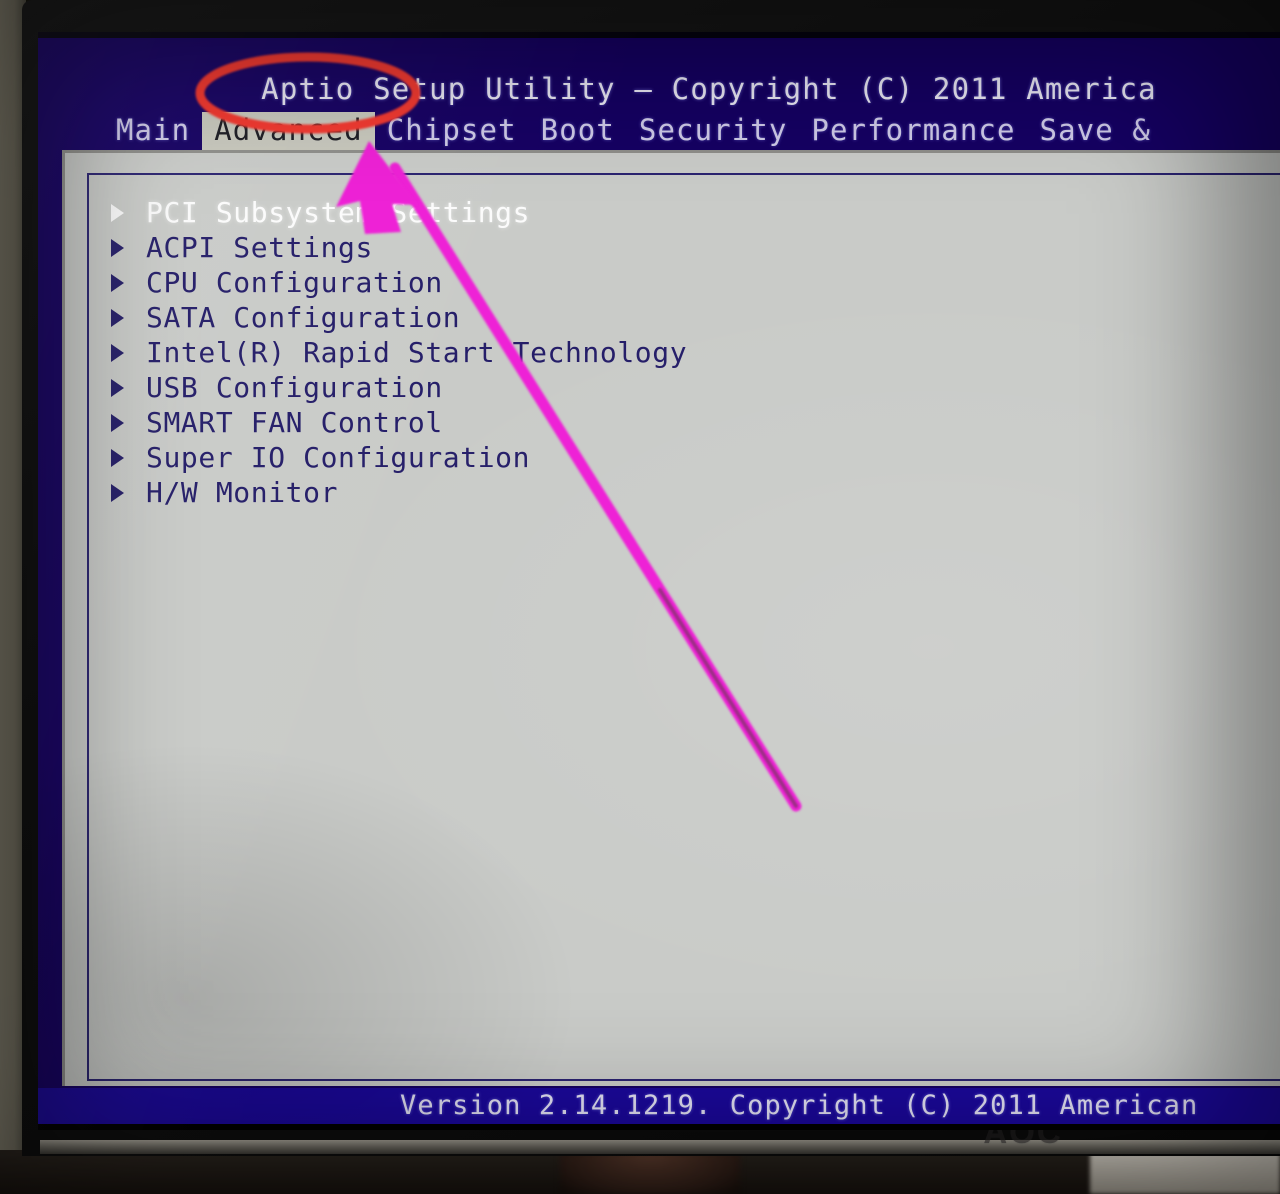 This screenshot has height=1194, width=1280. Describe the element at coordinates (452, 131) in the screenshot. I see `tab-chipset: Chipset` at that location.